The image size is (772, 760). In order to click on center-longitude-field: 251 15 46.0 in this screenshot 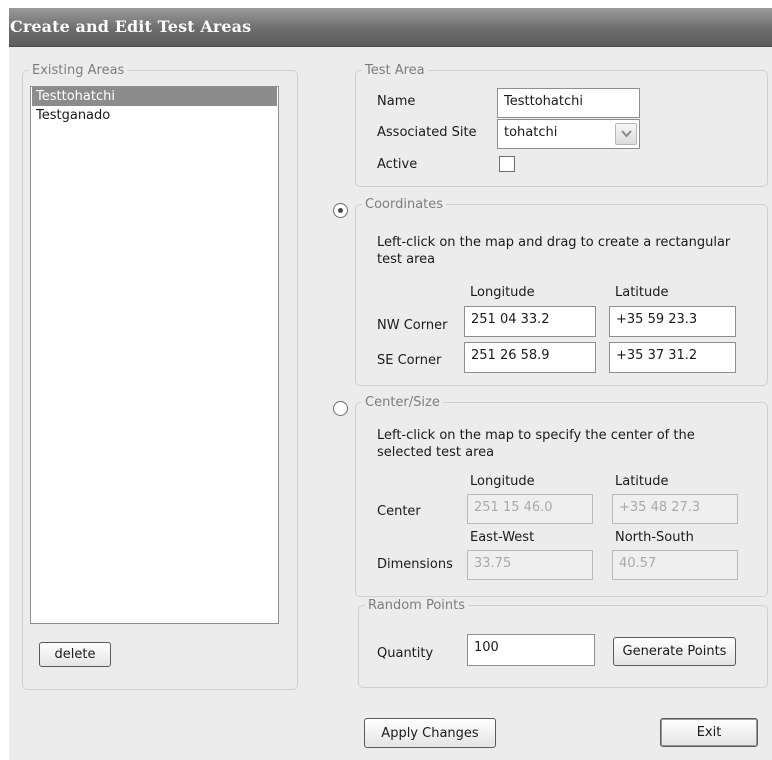, I will do `click(530, 509)`.